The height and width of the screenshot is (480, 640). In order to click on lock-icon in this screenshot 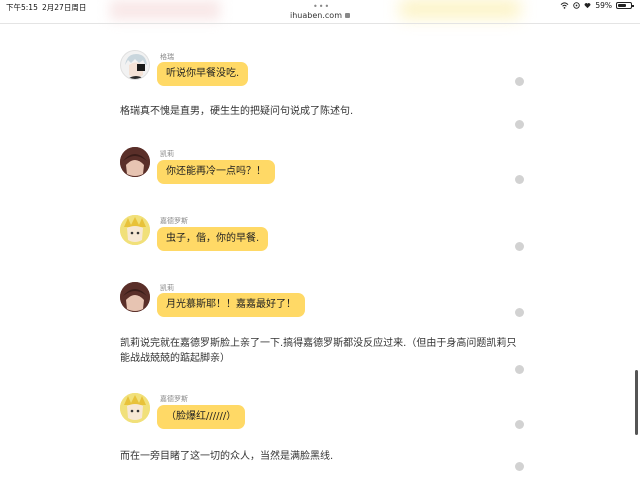, I will do `click(347, 15)`.